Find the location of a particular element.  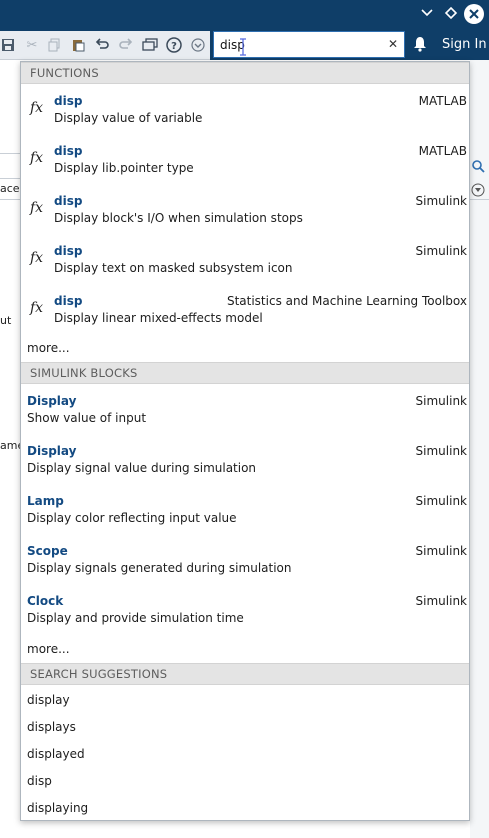

result-description: Display signal value during simulation is located at coordinates (142, 468).